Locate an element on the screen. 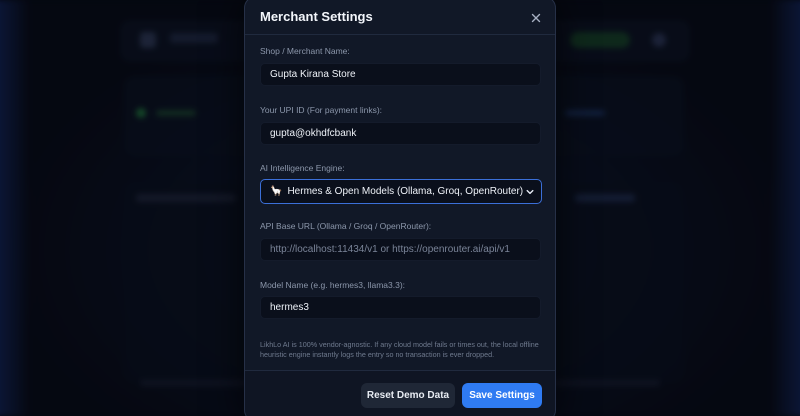 The width and height of the screenshot is (800, 416). reset-demo-data-button: Reset Demo Data is located at coordinates (408, 395).